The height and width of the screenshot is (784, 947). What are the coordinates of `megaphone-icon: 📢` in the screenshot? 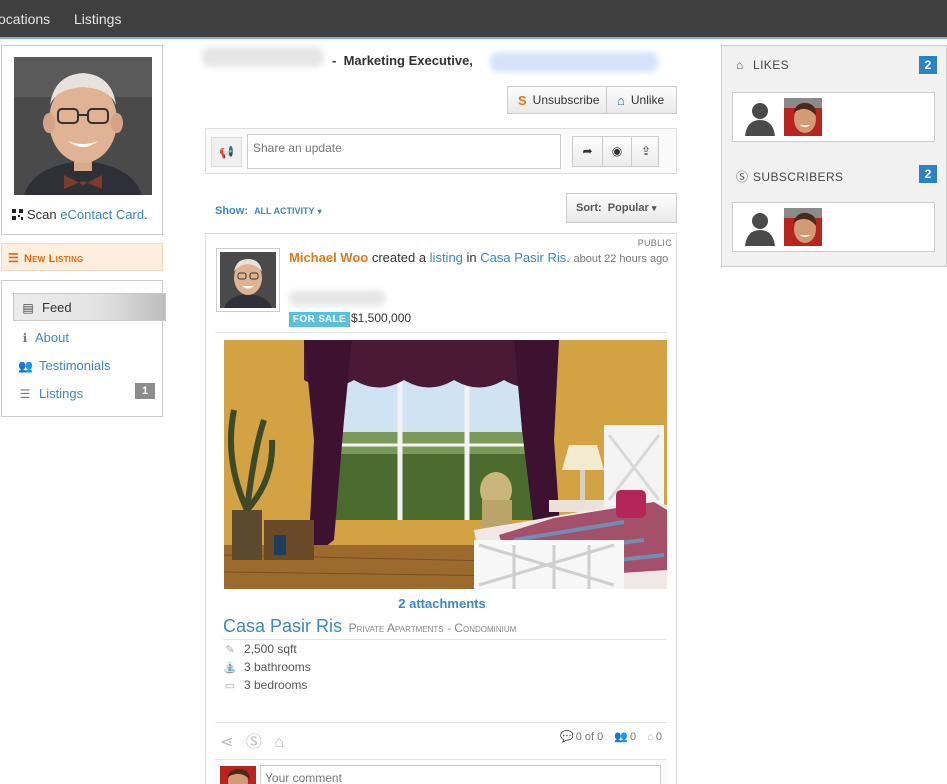 It's located at (226, 152).